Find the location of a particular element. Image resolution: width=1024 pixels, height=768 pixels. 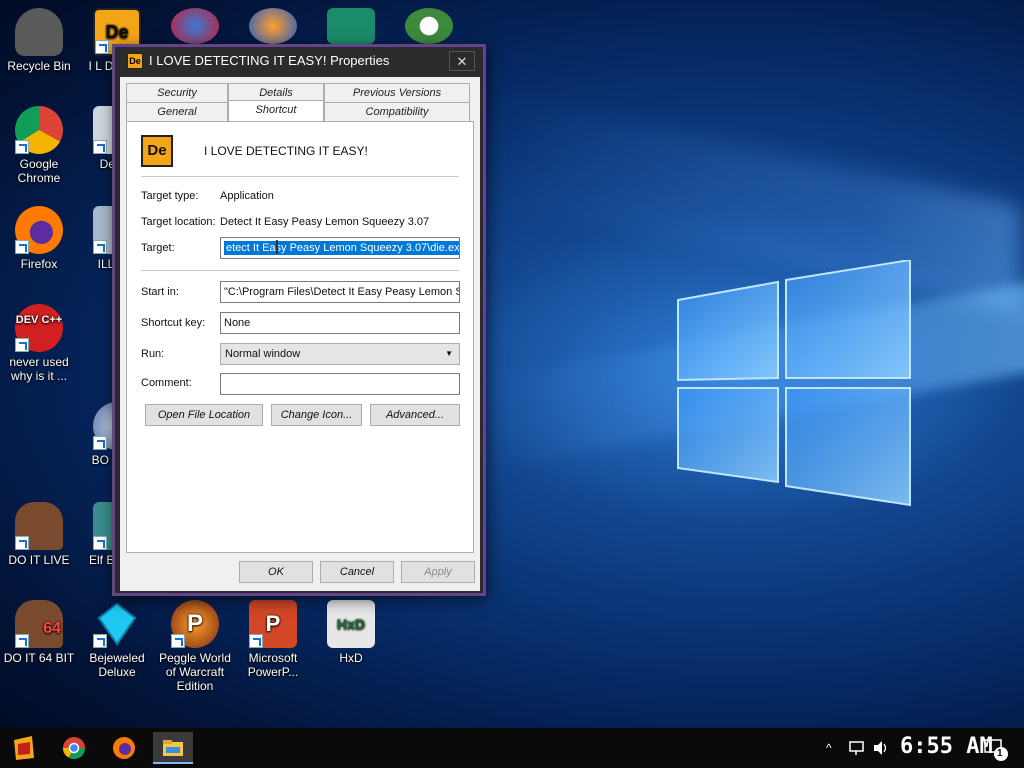

tab-row-bottom: General Shortcut Compatibility is located at coordinates (300, 111).